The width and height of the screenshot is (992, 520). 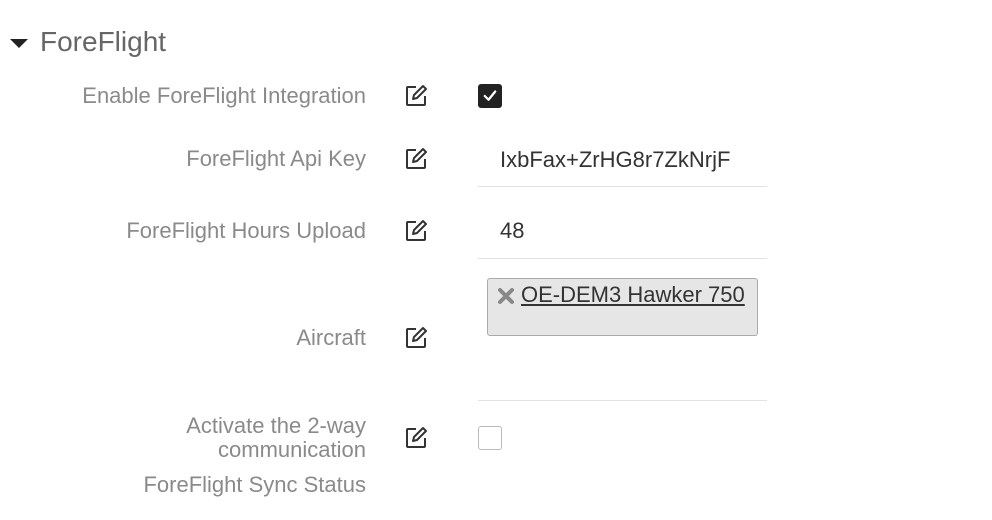 I want to click on two-way-communication-checkbox, so click(x=490, y=438).